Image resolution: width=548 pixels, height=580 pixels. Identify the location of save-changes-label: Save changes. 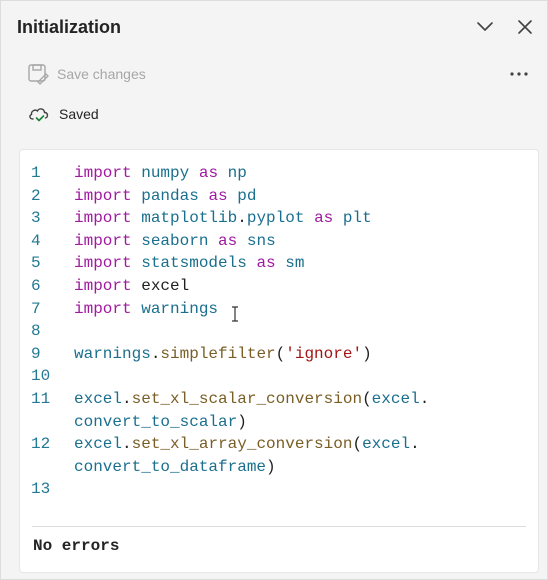
(101, 74).